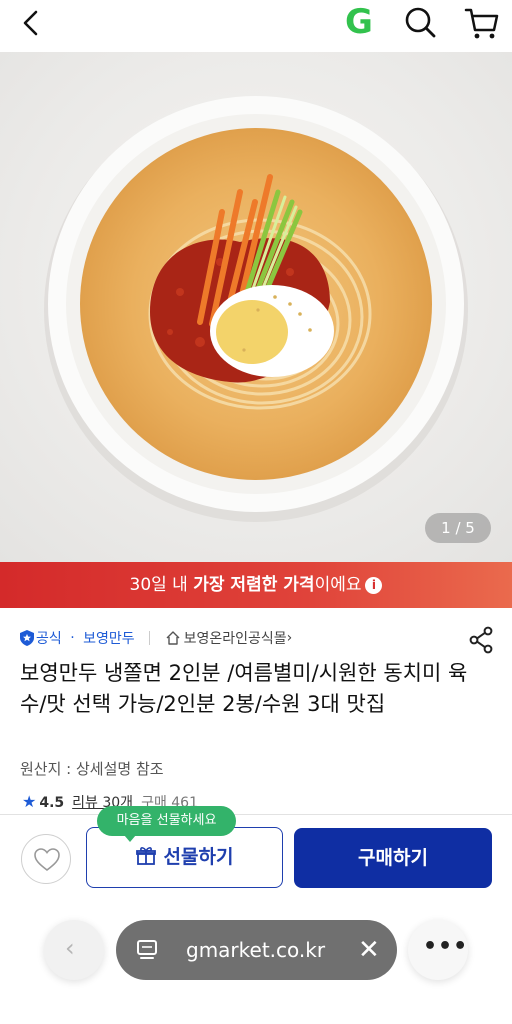 The height and width of the screenshot is (1024, 512). Describe the element at coordinates (359, 22) in the screenshot. I see `gmarket-logo: G` at that location.